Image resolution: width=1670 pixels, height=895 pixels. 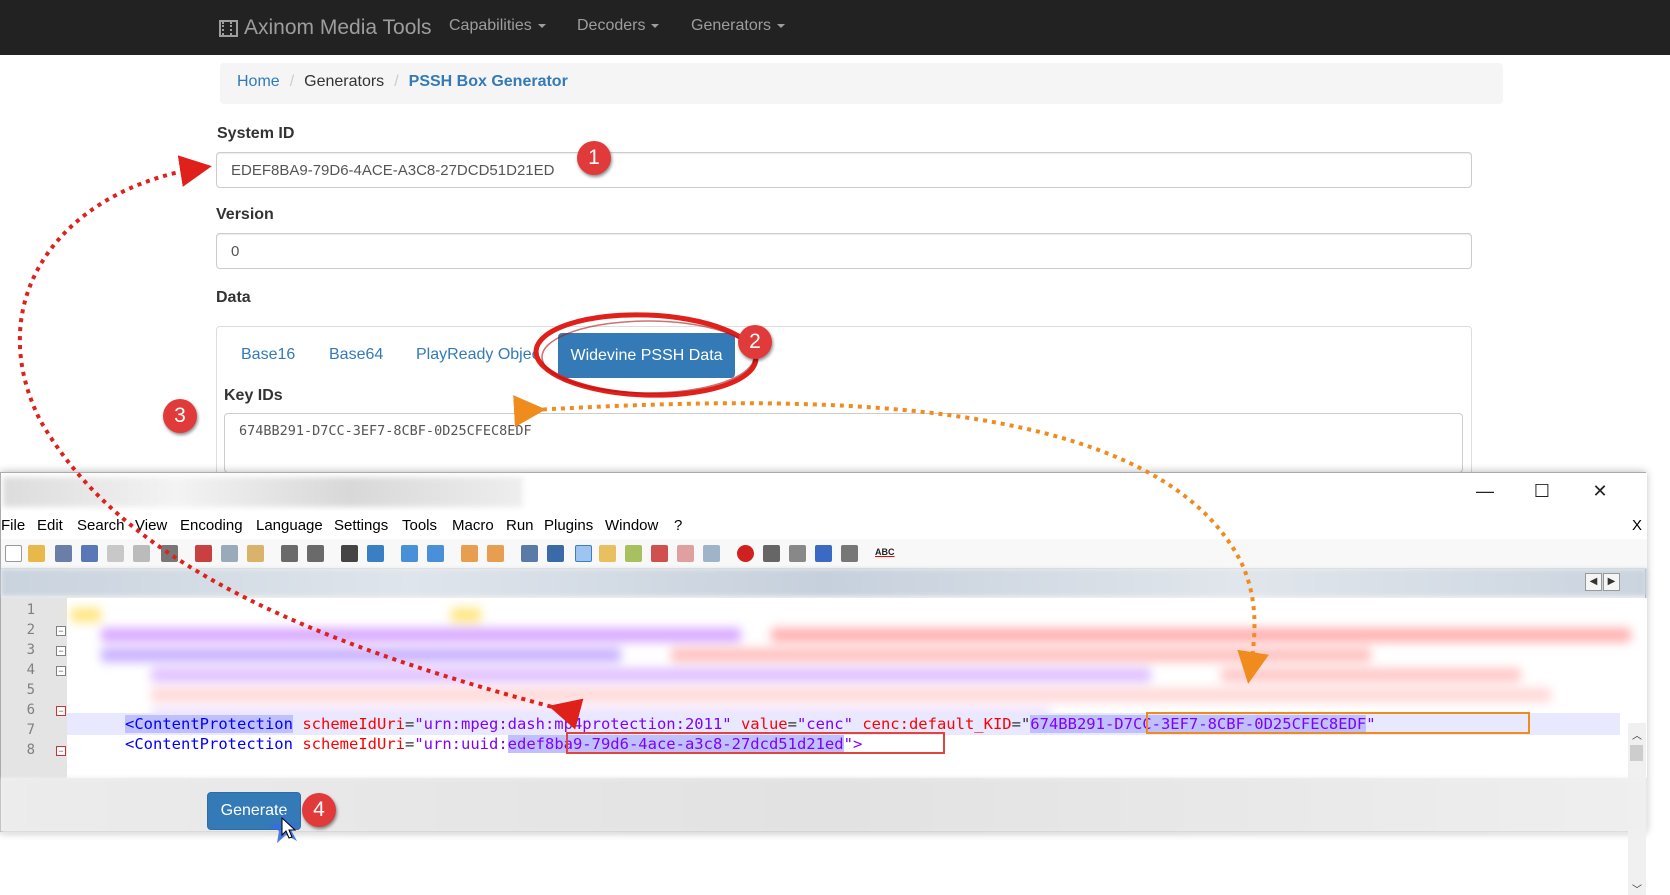 I want to click on tab-widevine-pssh-data: Widevine PSSH Data, so click(x=646, y=355).